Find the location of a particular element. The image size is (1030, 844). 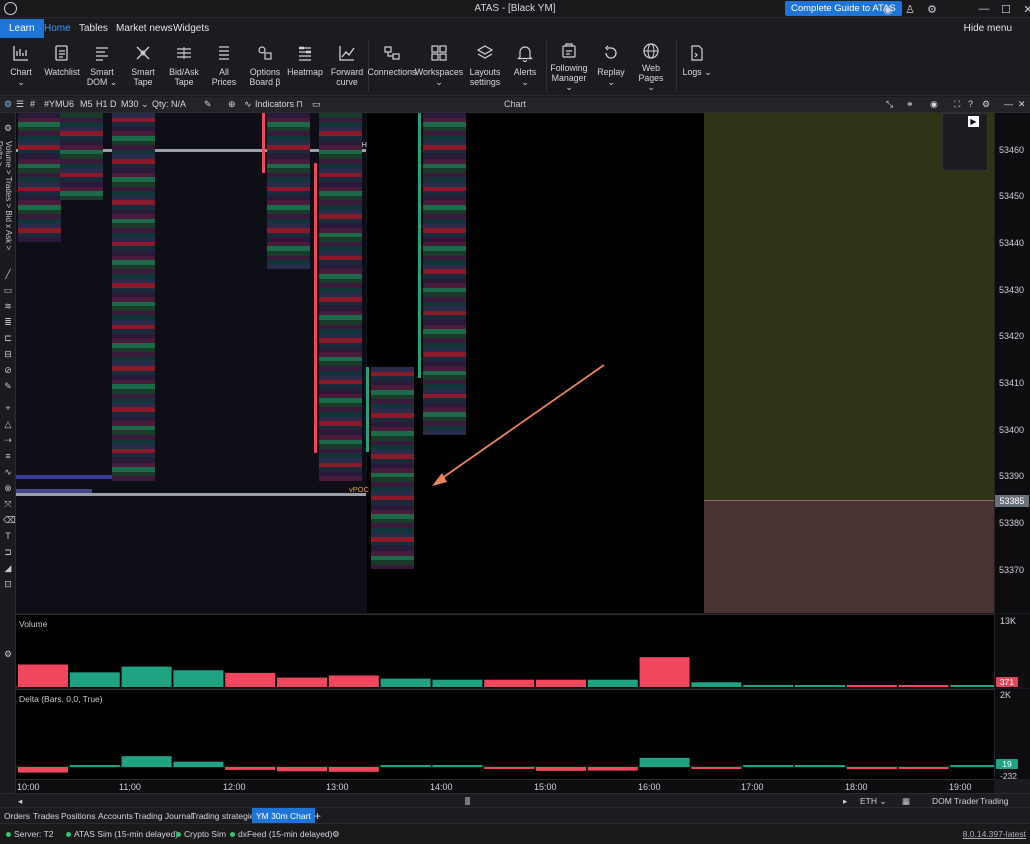

fullscreen-icon: ⛶ is located at coordinates (957, 104).